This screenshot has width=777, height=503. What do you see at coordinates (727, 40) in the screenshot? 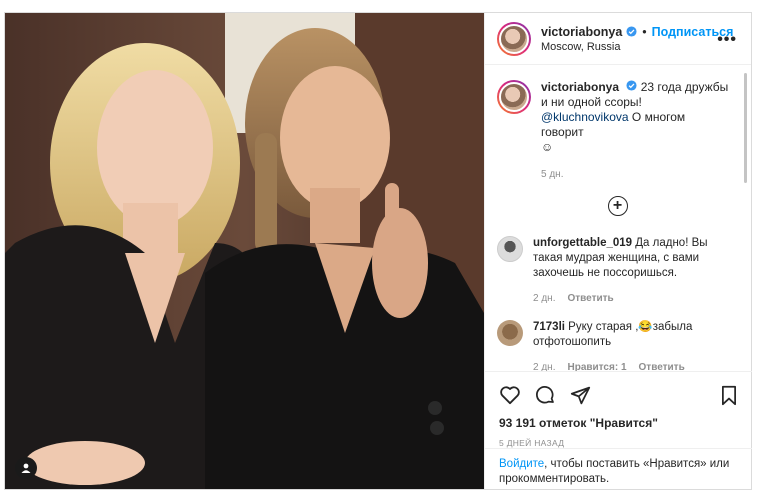
I see `more-options-icon: •••` at bounding box center [727, 40].